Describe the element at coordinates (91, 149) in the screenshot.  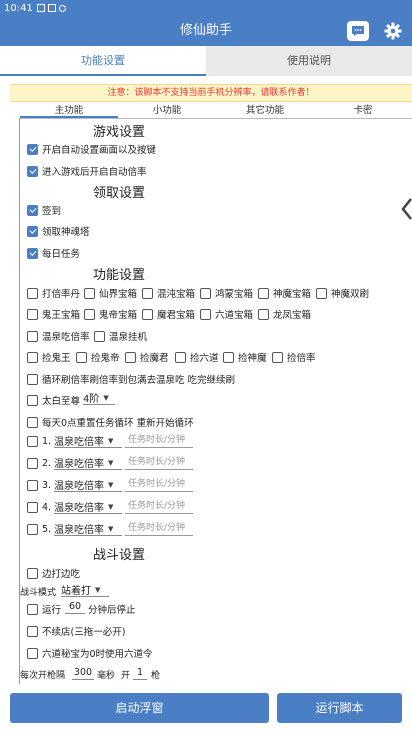
I see `checkbox-auto-settings: 开启自动设置画面以及按键` at that location.